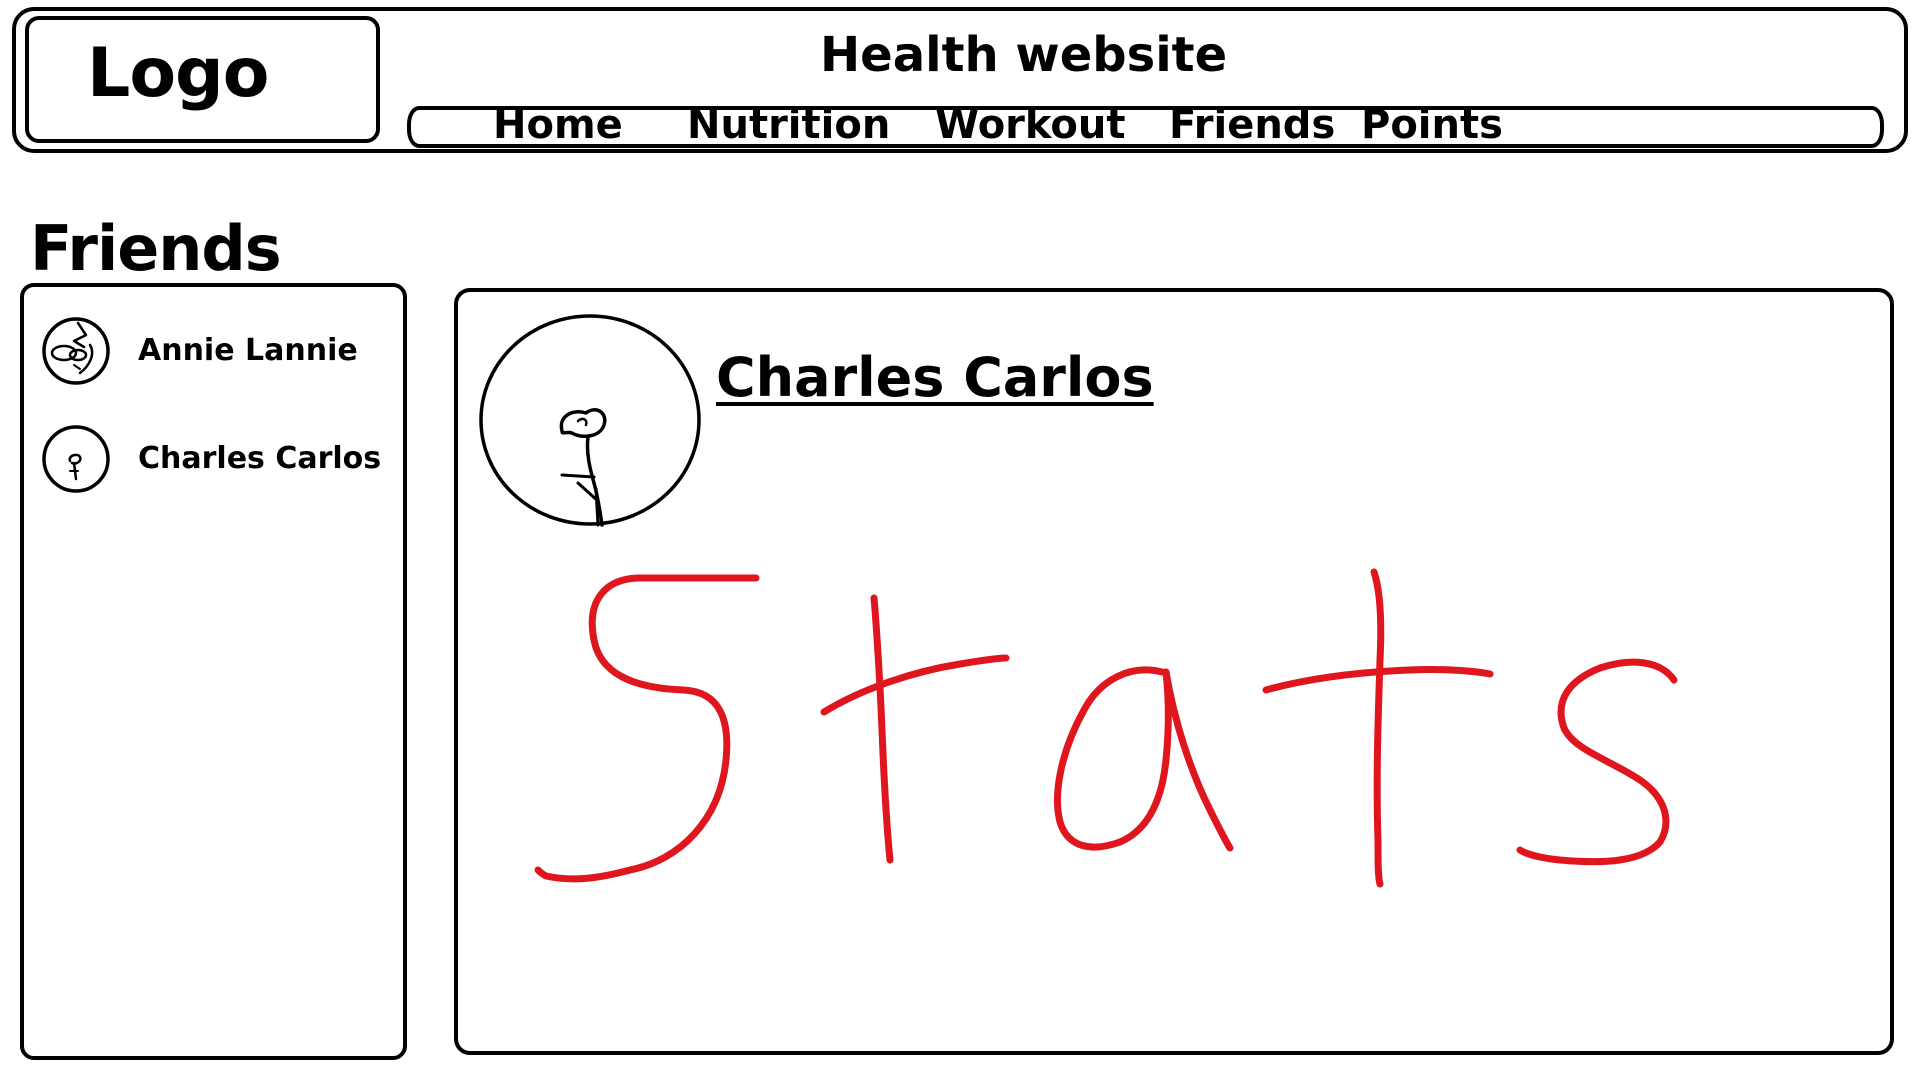 The image size is (1920, 1080). What do you see at coordinates (788, 125) in the screenshot?
I see `nav-item-nutrition: Nutrition` at bounding box center [788, 125].